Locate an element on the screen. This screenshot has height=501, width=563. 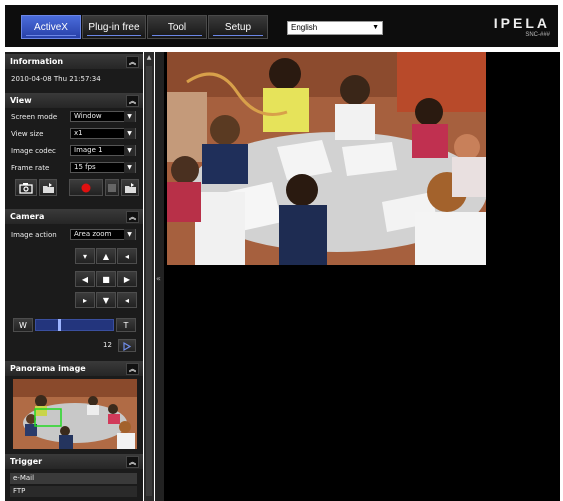
stop-button is located at coordinates (112, 187).